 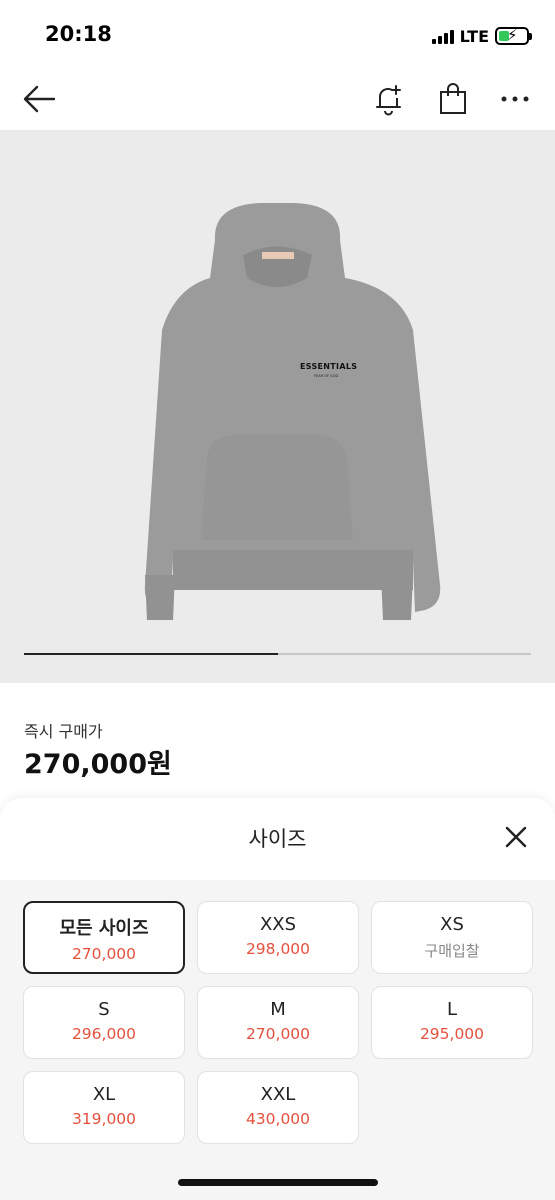 What do you see at coordinates (278, 1107) in the screenshot?
I see `size-option: XXL 430,000` at bounding box center [278, 1107].